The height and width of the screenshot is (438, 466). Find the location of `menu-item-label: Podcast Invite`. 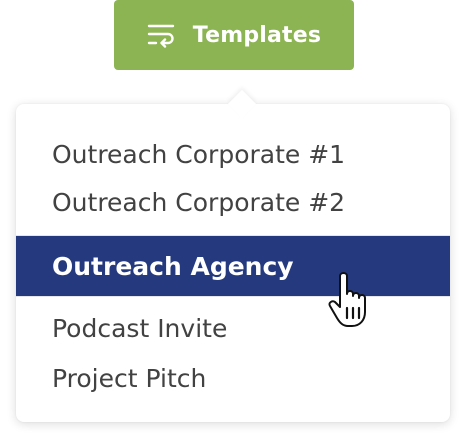

menu-item-label: Podcast Invite is located at coordinates (140, 328).